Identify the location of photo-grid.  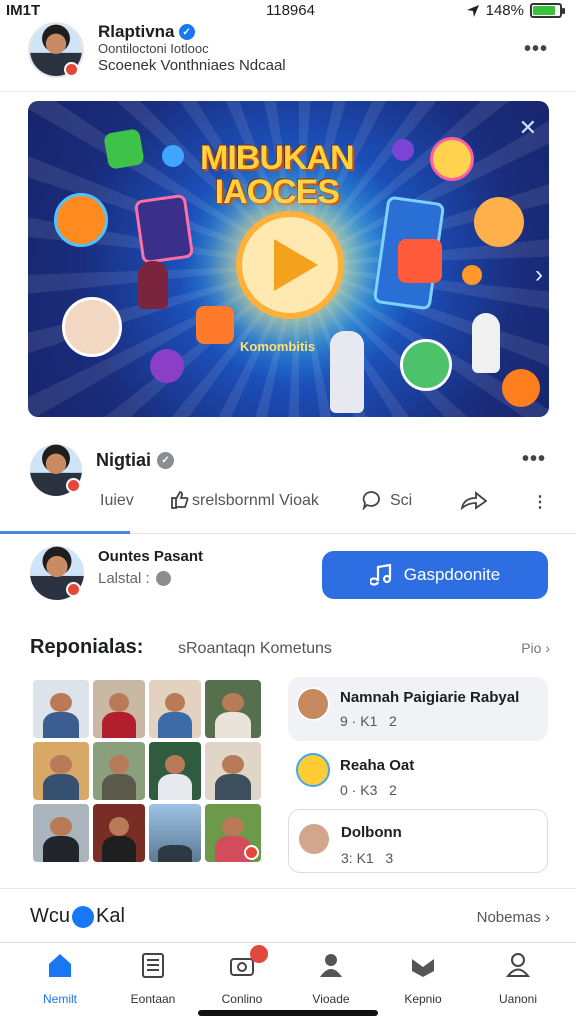
(148, 773).